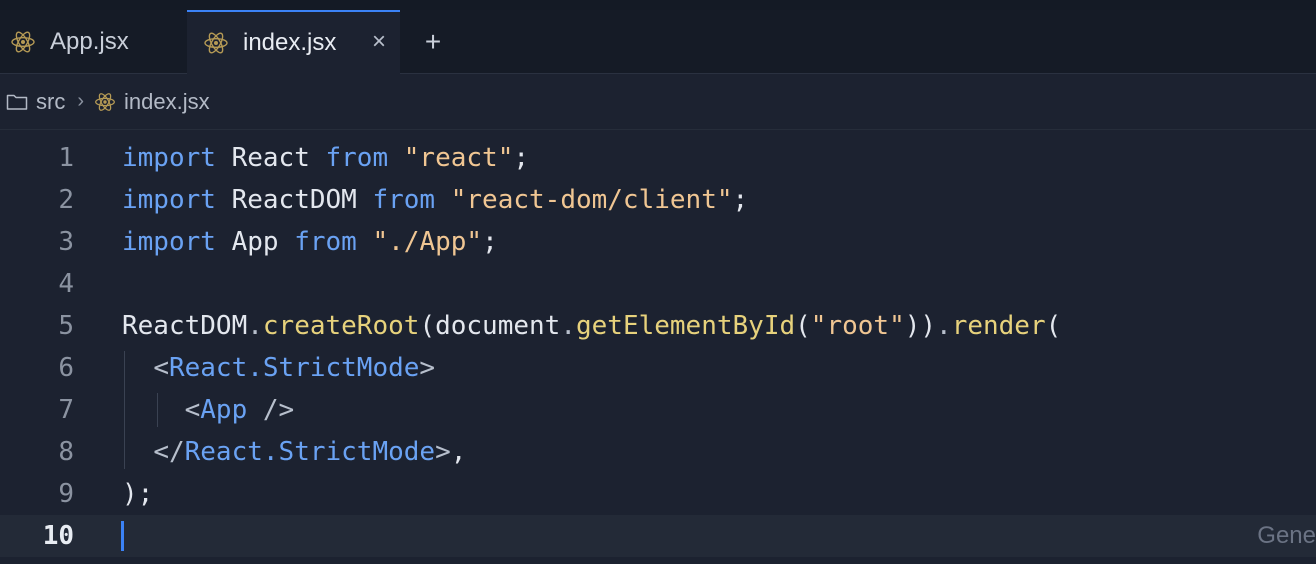 The image size is (1316, 564). I want to click on window-top-strip, so click(658, 5).